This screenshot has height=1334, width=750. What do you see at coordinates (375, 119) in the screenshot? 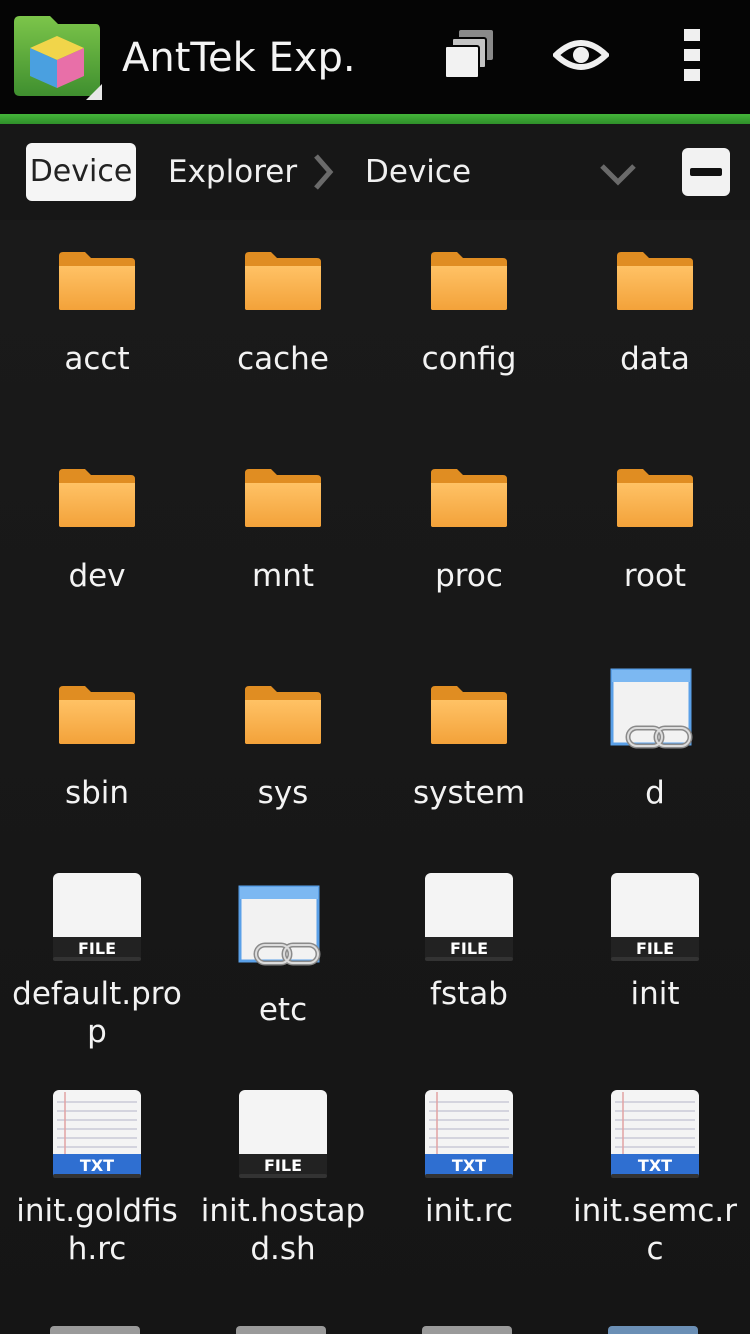
I see `accent-bar` at bounding box center [375, 119].